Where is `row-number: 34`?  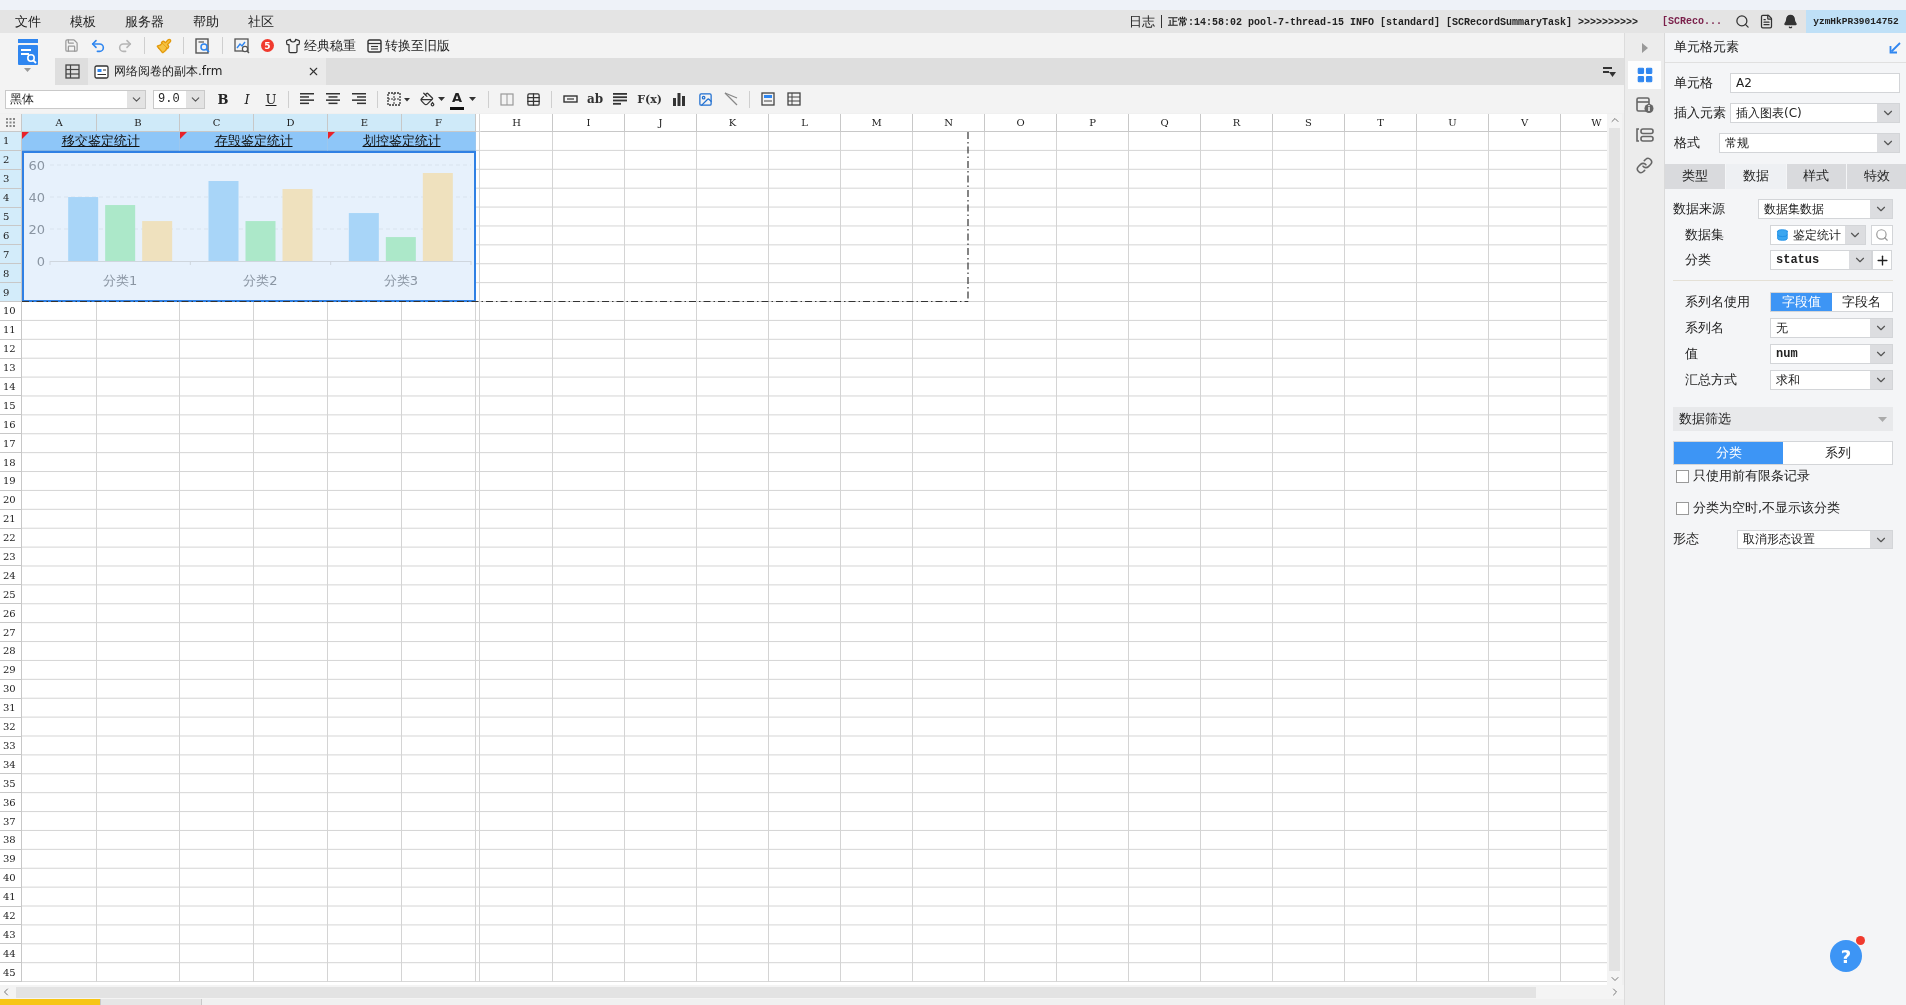 row-number: 34 is located at coordinates (11, 765).